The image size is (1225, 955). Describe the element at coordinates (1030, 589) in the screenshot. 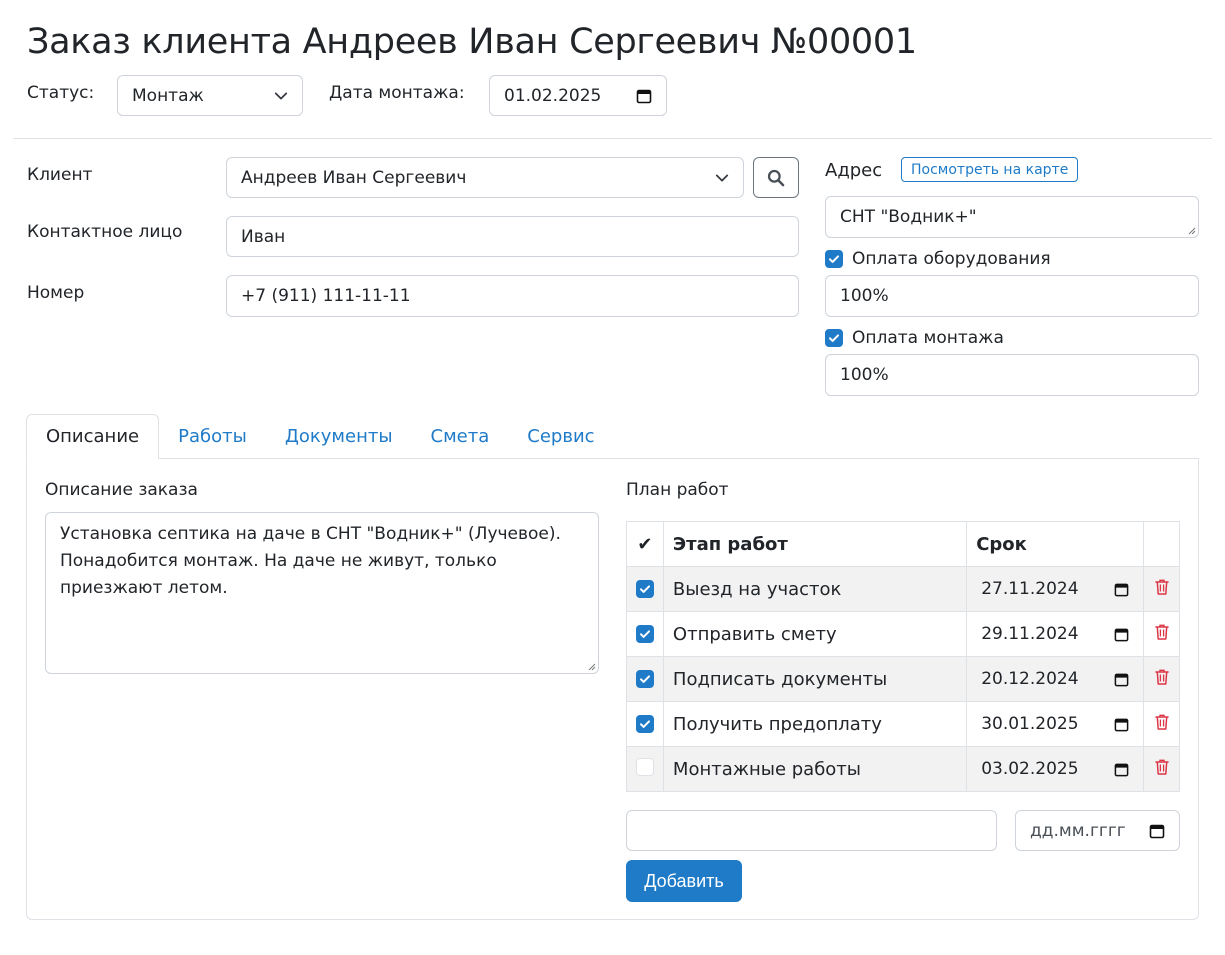

I see `plan-row-date: 27.11.2024` at that location.